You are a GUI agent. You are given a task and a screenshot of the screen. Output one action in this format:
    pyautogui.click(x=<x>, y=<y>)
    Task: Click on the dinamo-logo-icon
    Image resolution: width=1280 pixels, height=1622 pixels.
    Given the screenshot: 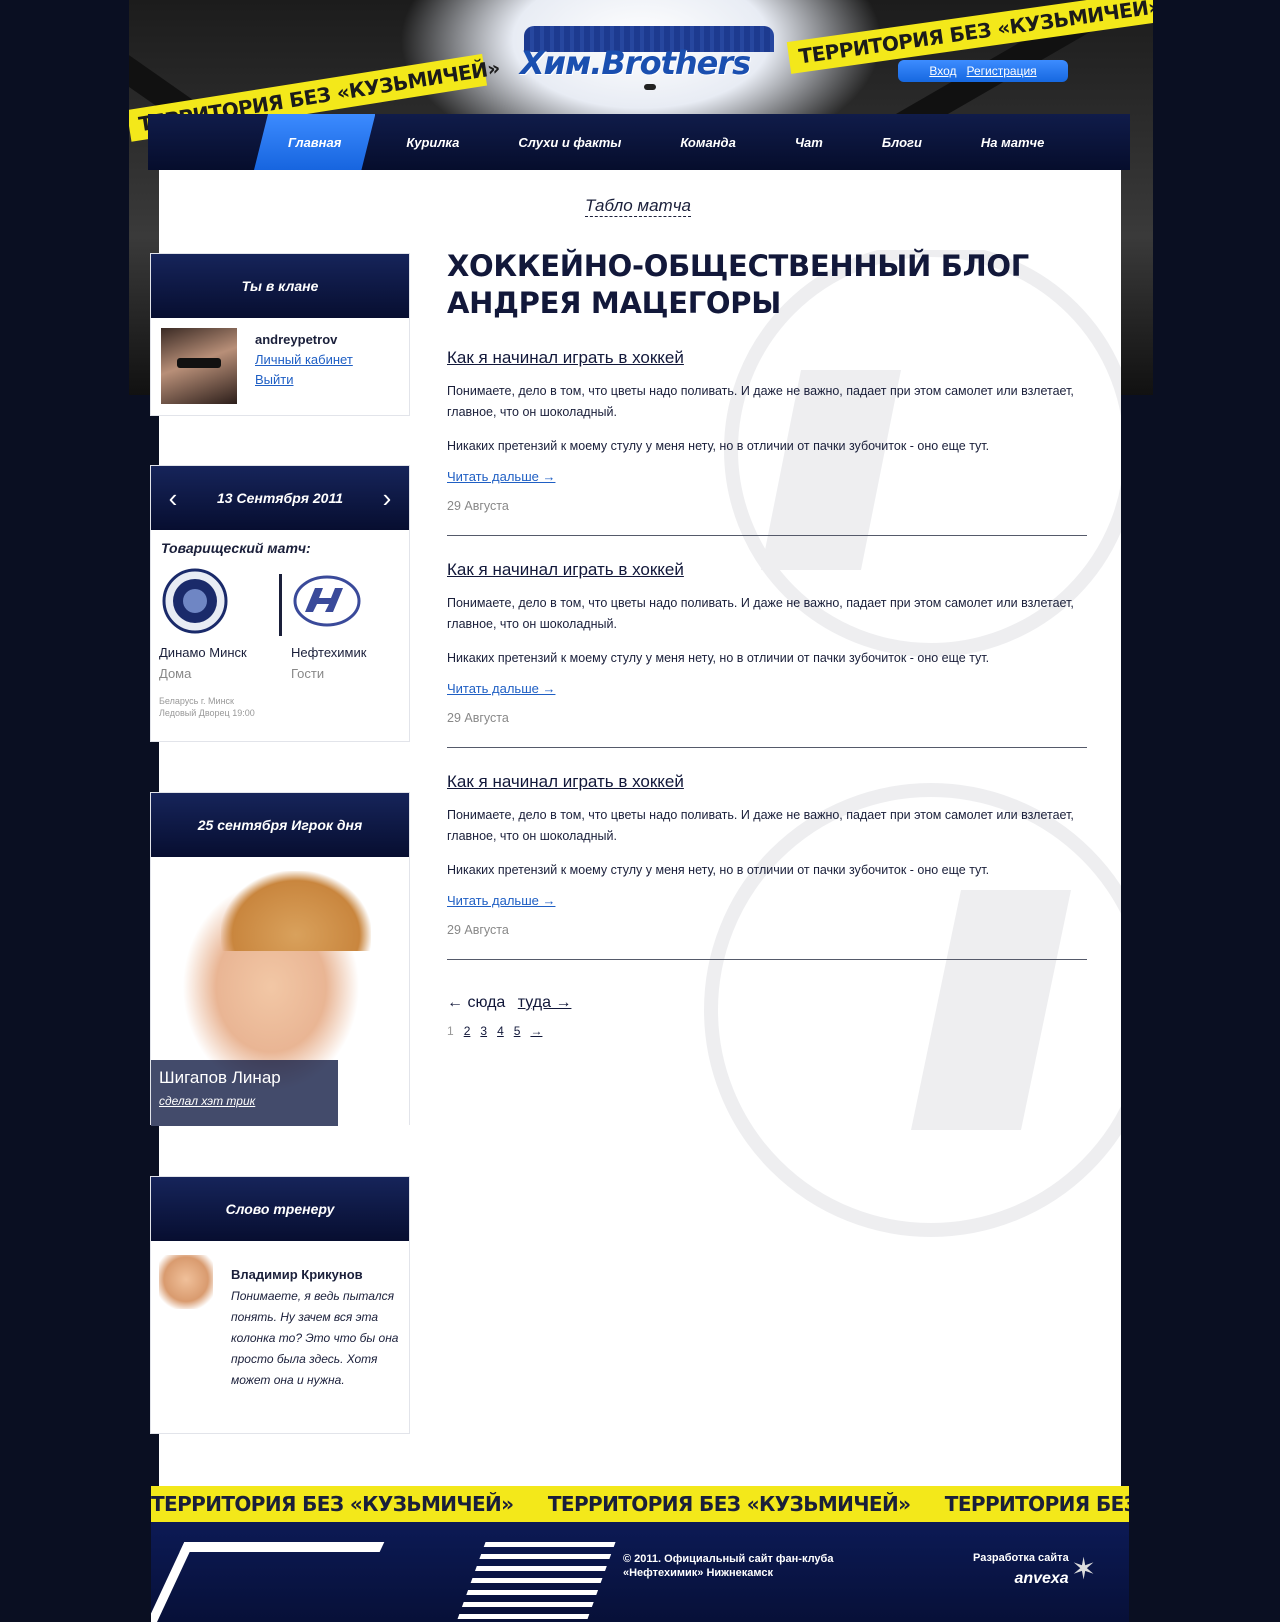 What is the action you would take?
    pyautogui.click(x=195, y=601)
    